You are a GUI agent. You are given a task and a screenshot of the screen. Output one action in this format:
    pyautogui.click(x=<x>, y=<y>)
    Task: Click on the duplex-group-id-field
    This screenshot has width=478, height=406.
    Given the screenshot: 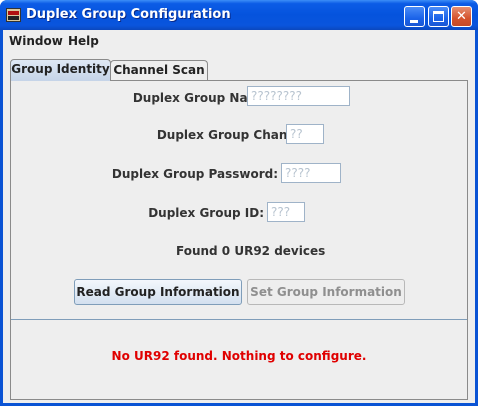 What is the action you would take?
    pyautogui.click(x=286, y=212)
    